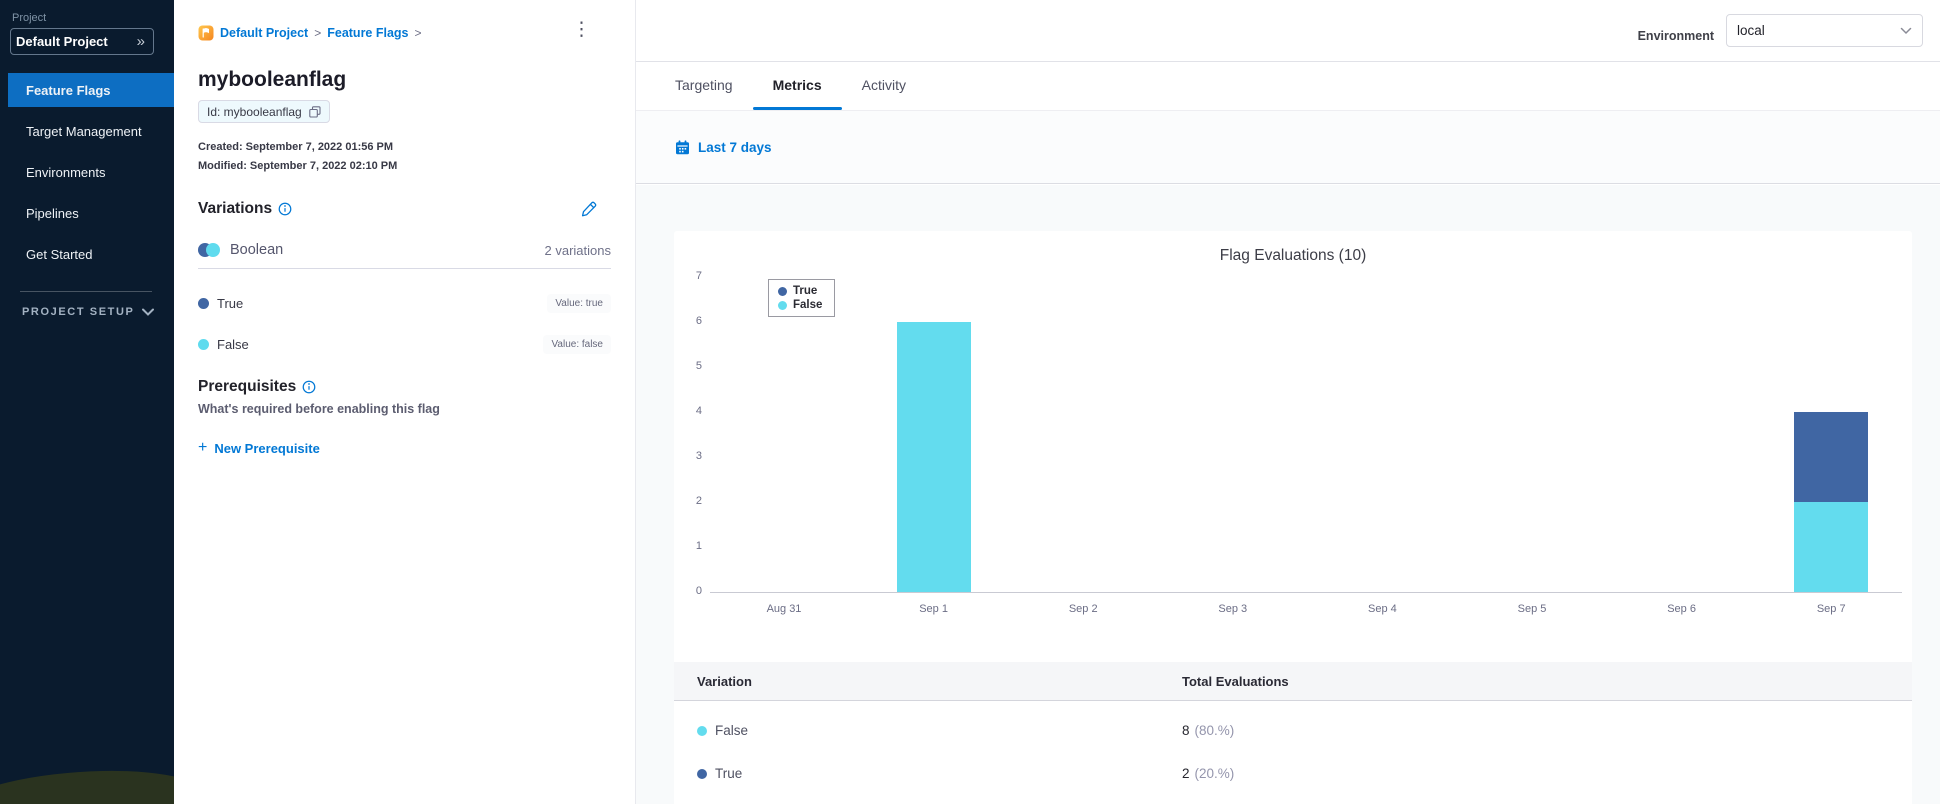  What do you see at coordinates (87, 254) in the screenshot?
I see `sidebar-item-get-started: Get Started` at bounding box center [87, 254].